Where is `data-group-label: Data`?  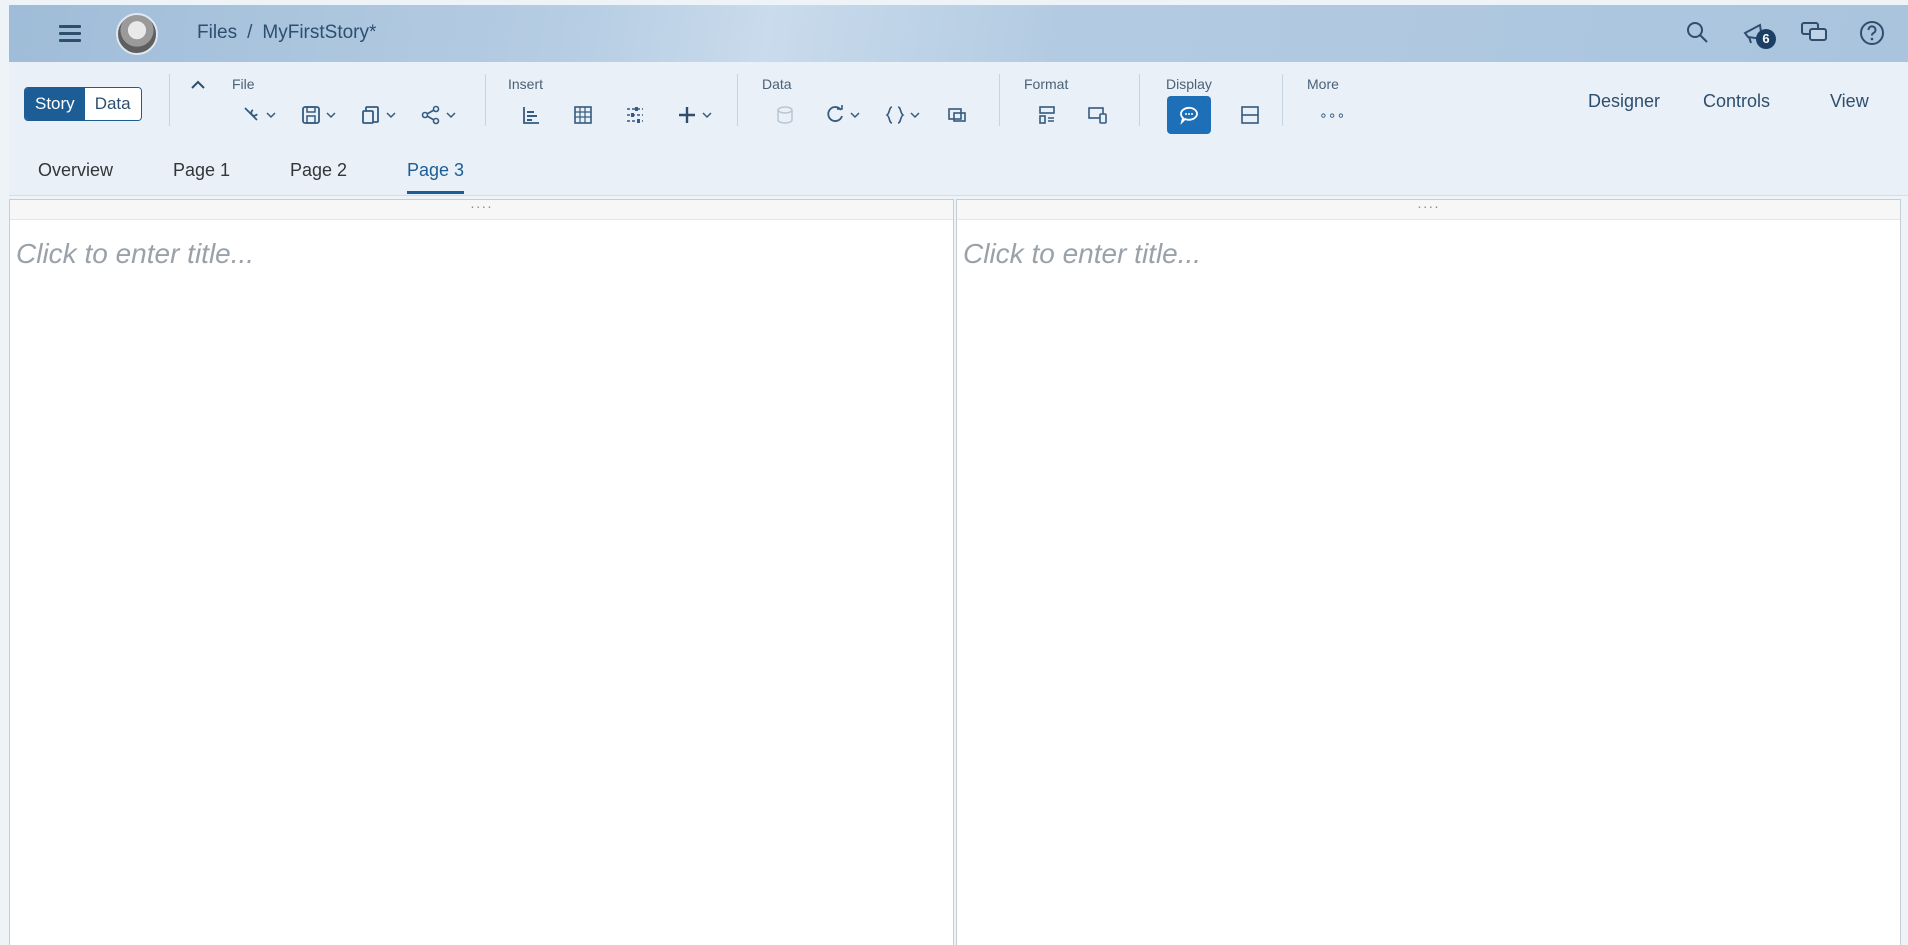 data-group-label: Data is located at coordinates (777, 84).